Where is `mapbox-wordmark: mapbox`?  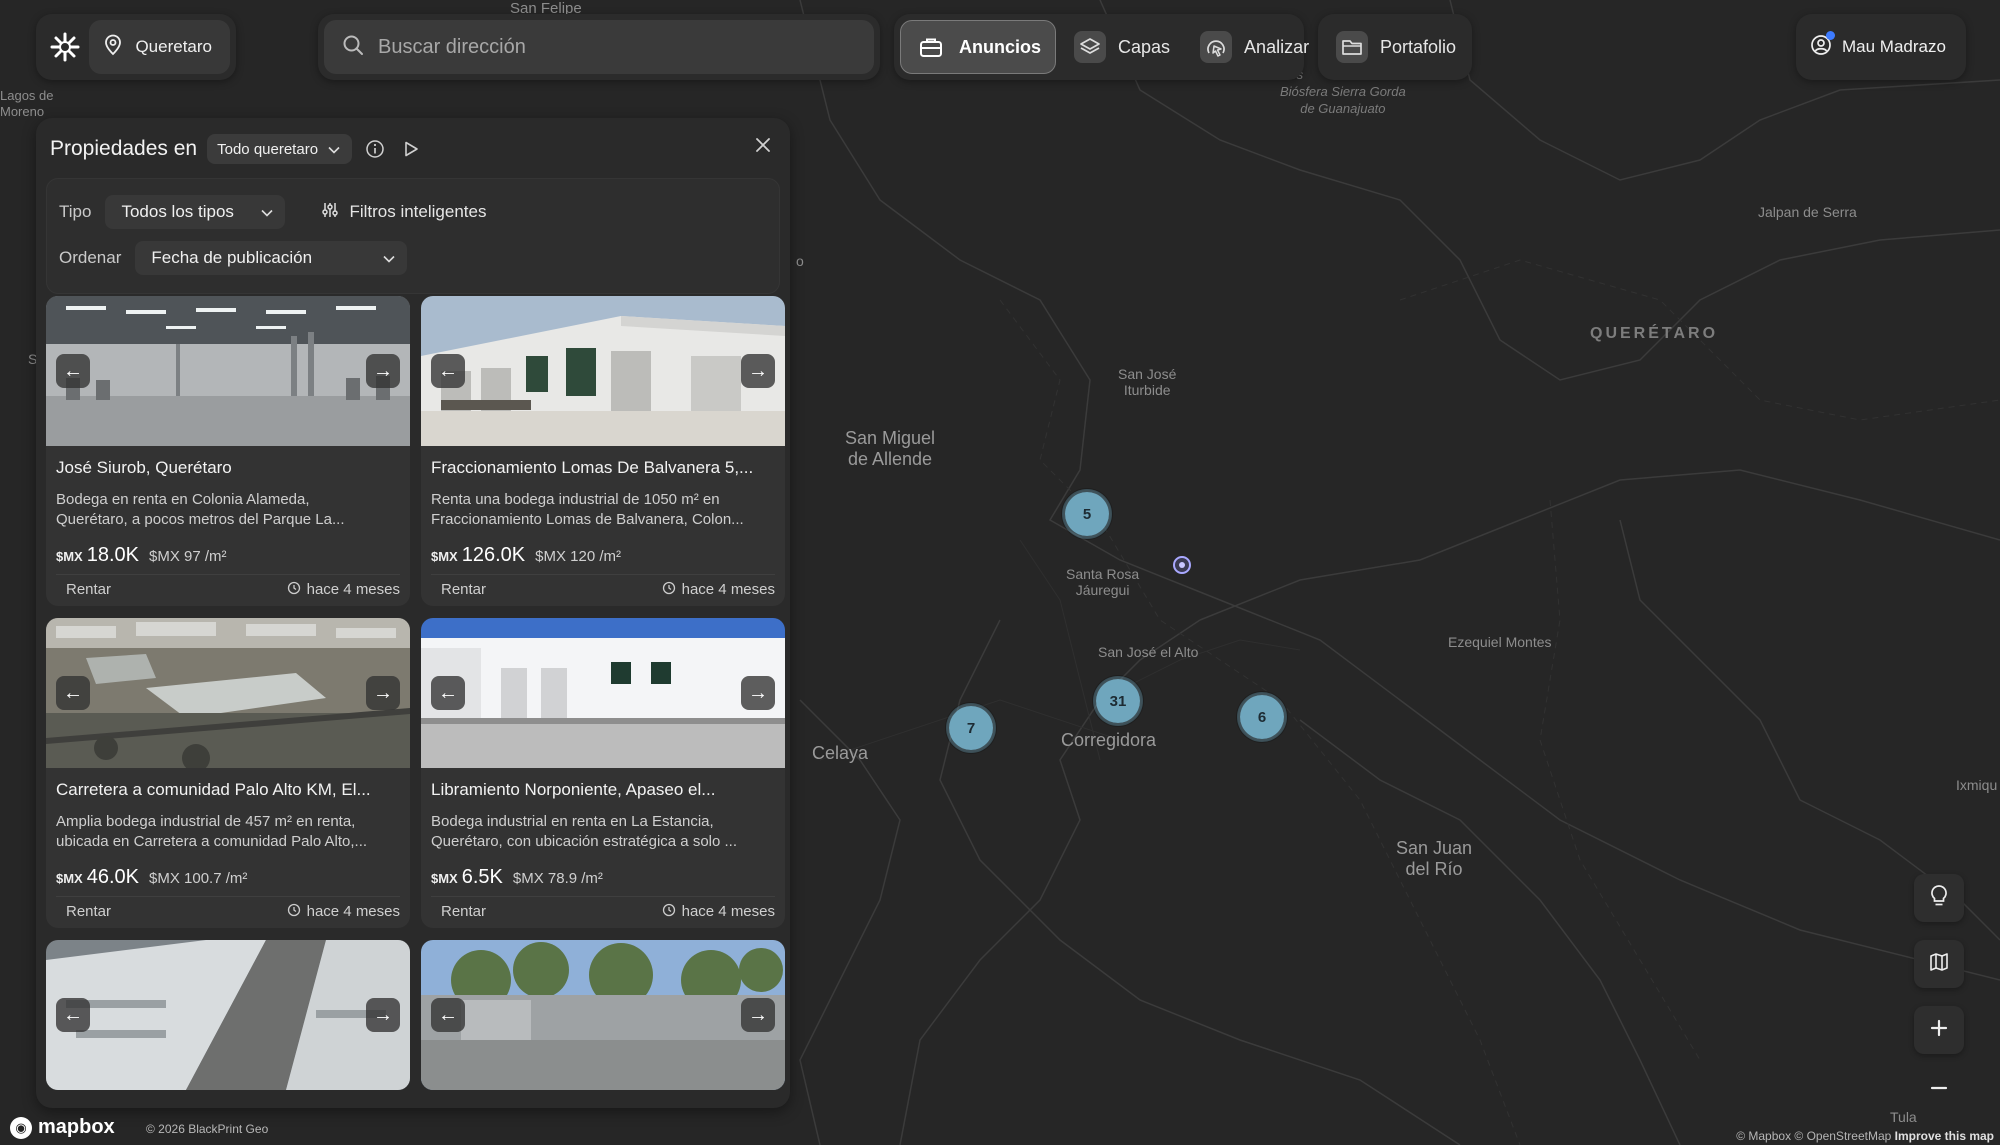 mapbox-wordmark: mapbox is located at coordinates (76, 1127).